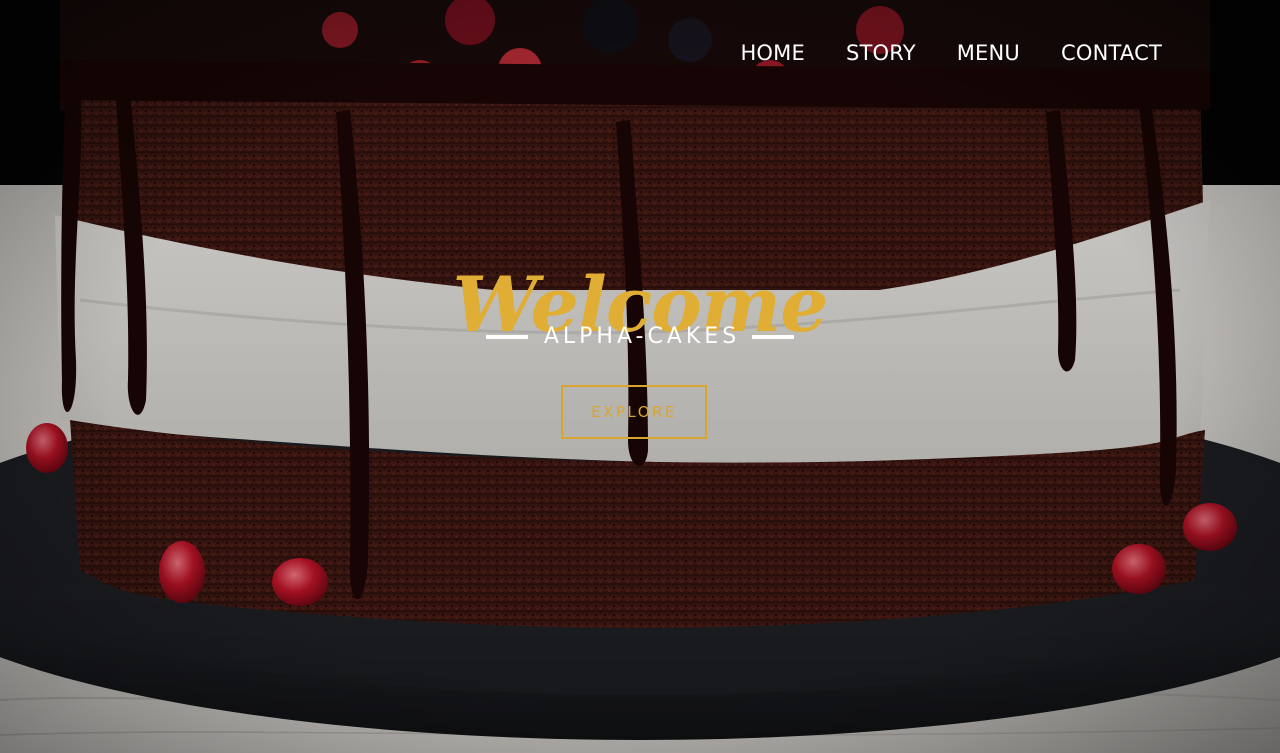  I want to click on hero-subtitle-row: ALPHA-CAKES, so click(640, 337).